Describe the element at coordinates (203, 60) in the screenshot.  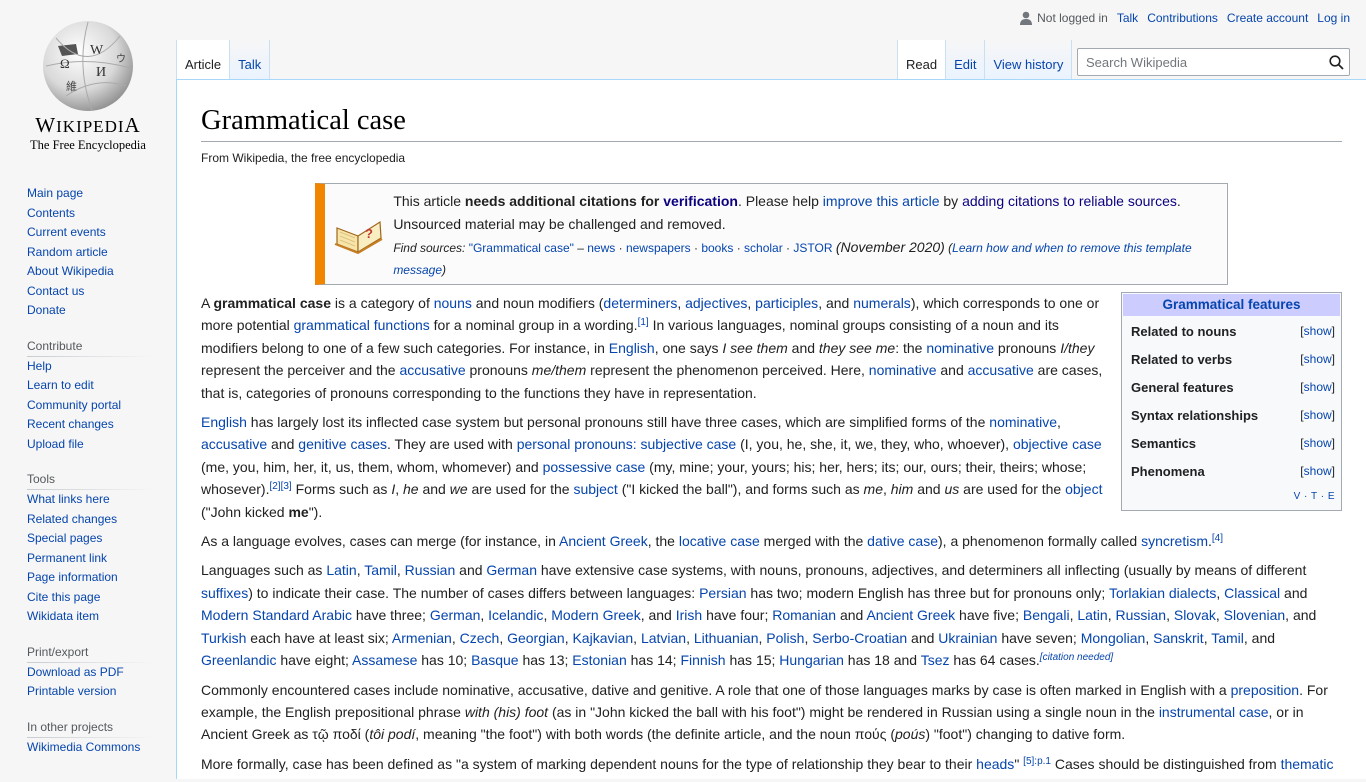
I see `tab-article: Article` at that location.